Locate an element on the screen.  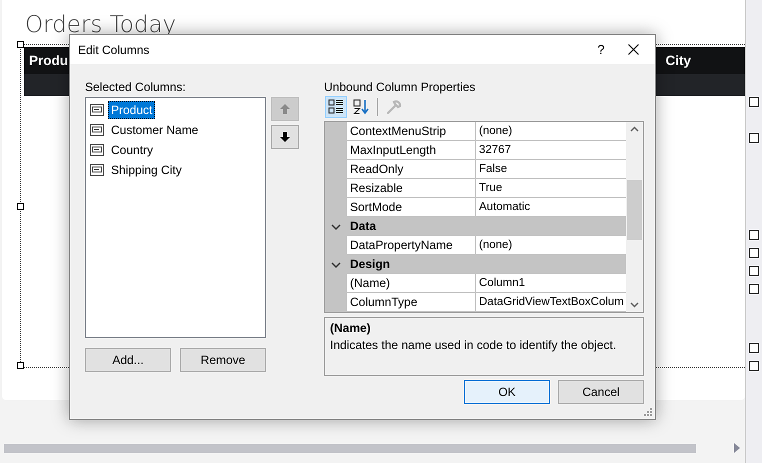
property-name: ColumnType is located at coordinates (411, 302).